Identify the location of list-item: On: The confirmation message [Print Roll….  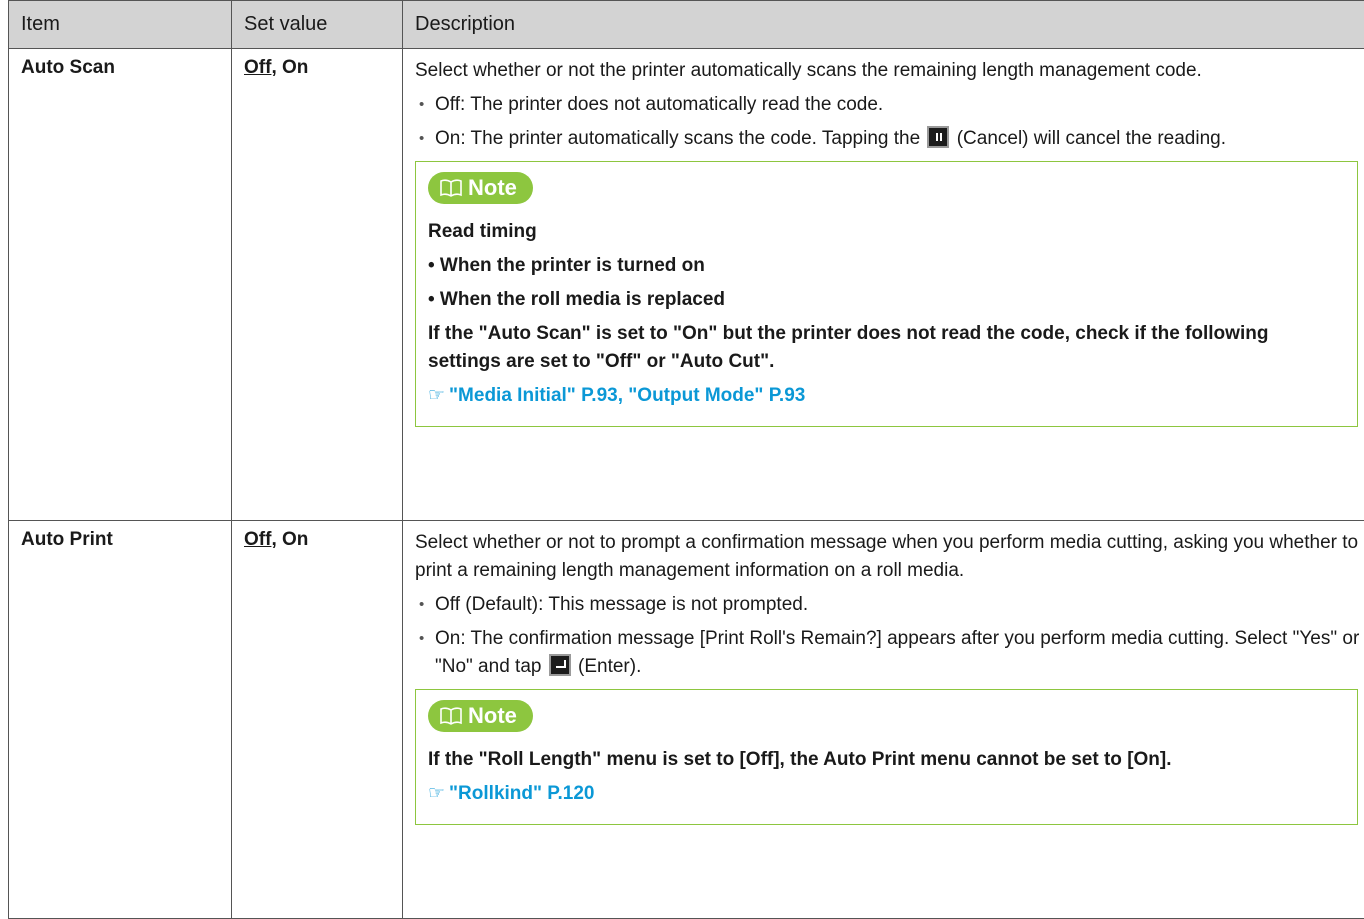
(889, 653).